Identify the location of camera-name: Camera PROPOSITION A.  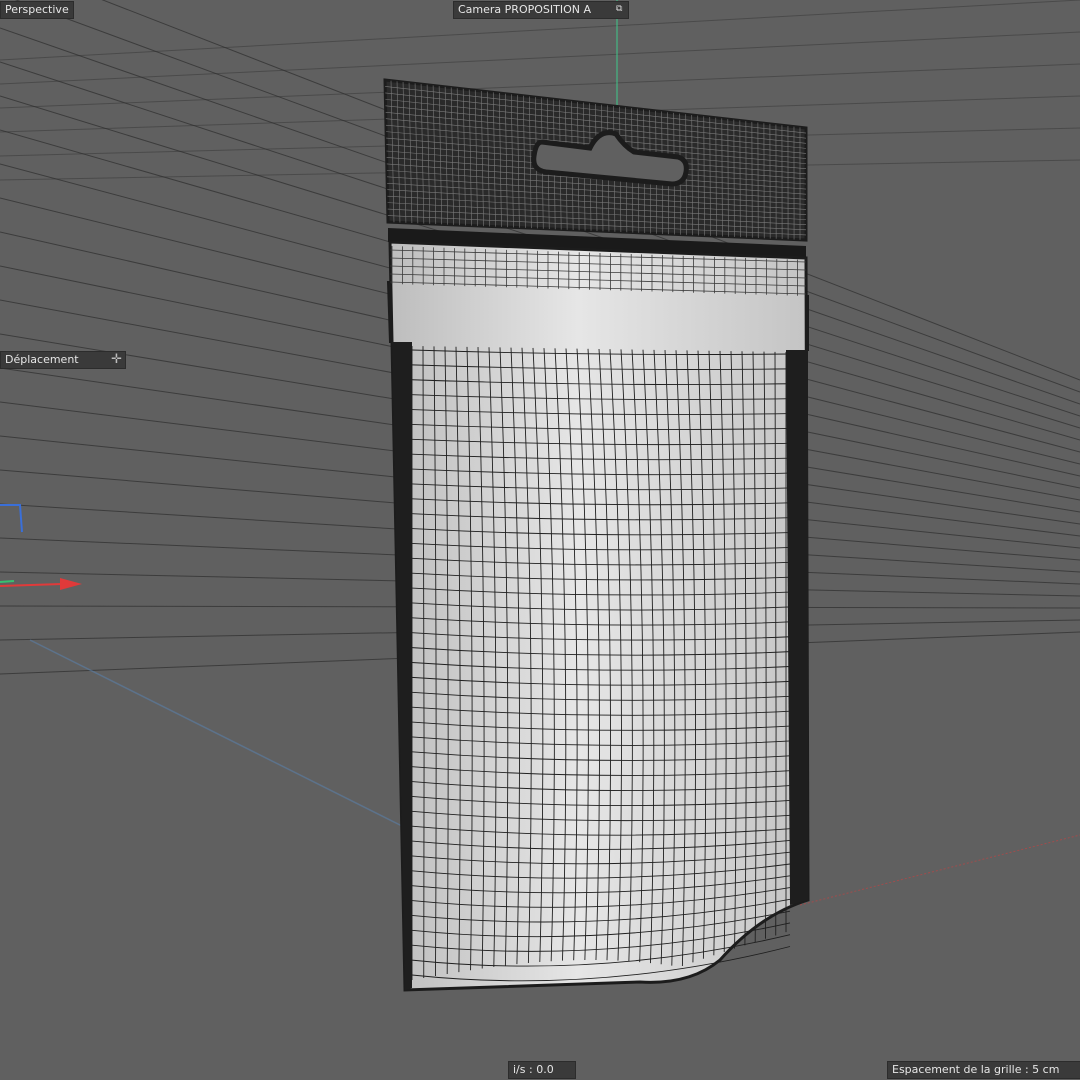
(524, 9).